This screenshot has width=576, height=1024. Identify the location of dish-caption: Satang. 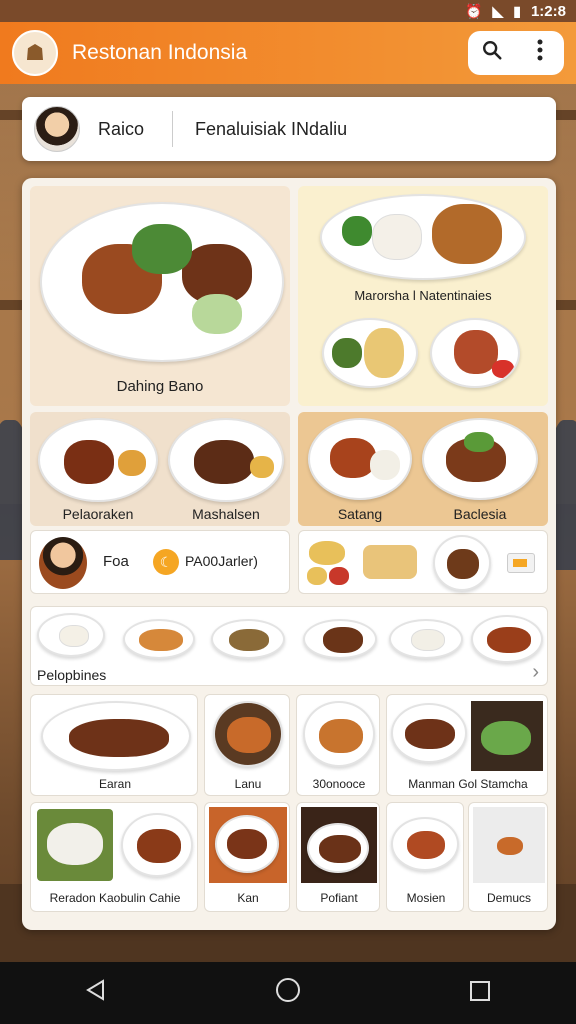
(360, 514).